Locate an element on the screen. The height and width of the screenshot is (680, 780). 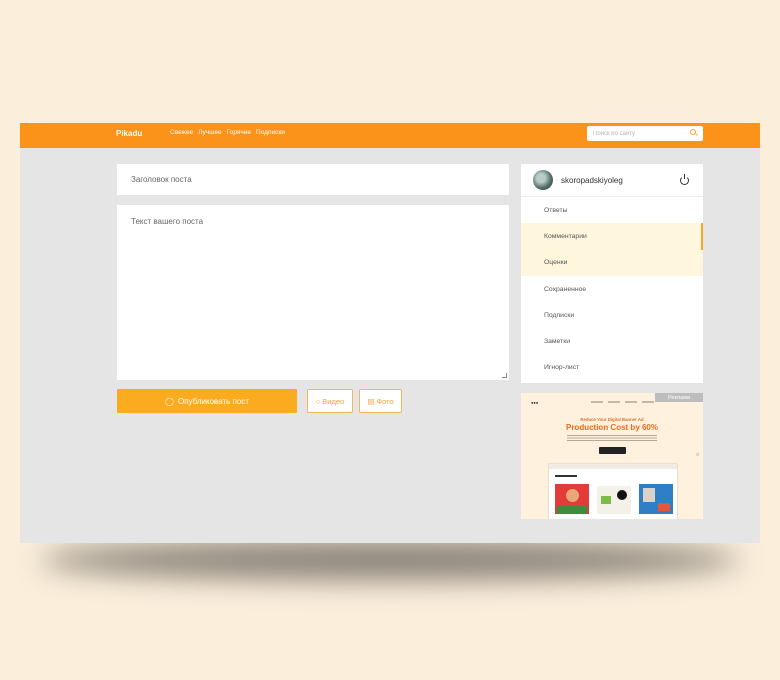
sidebar-item-label: Оценки is located at coordinates (556, 263).